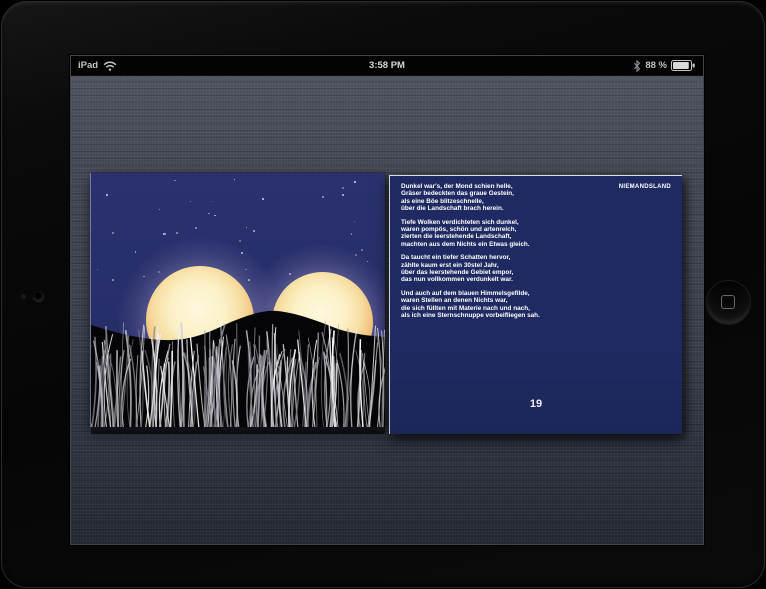  I want to click on poem-line: zierten die leerstehende Landschaft,, so click(456, 237).